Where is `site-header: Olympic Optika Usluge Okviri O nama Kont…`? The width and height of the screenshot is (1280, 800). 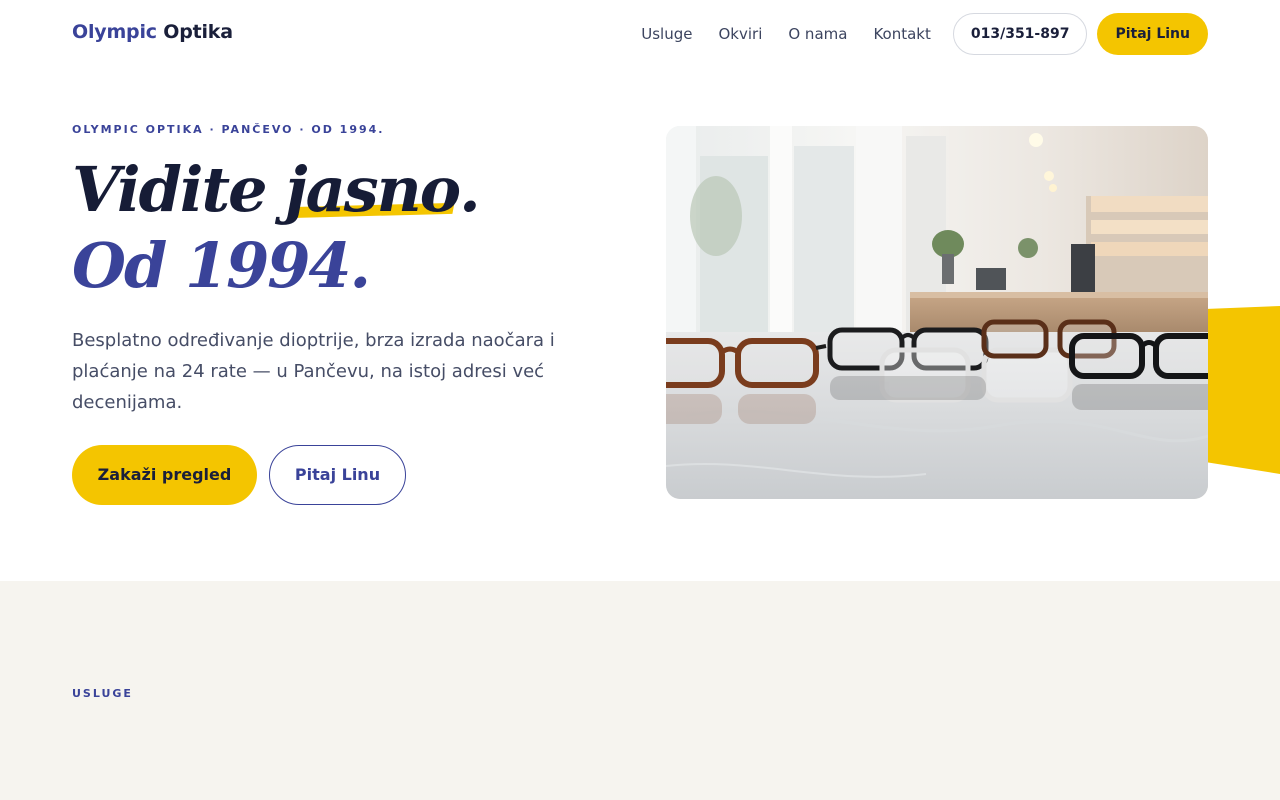 site-header: Olympic Optika Usluge Okviri O nama Kont… is located at coordinates (640, 34).